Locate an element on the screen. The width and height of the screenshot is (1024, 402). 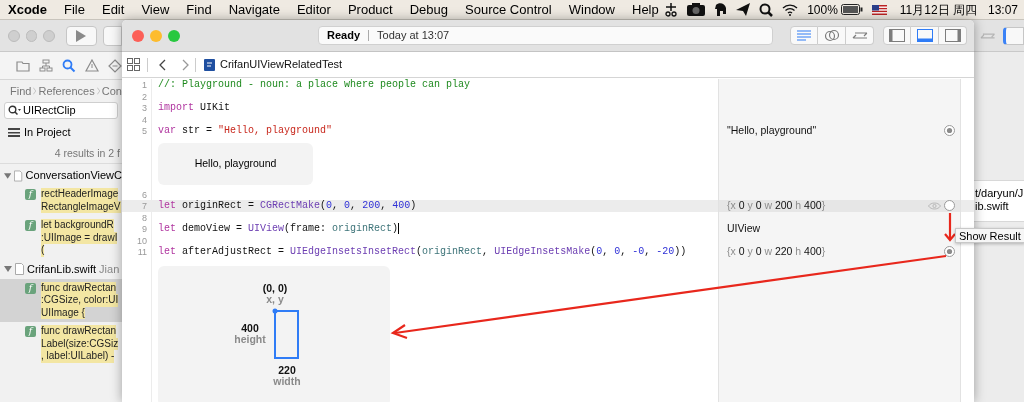
search-result: f rectHeaderImage RectangleImageV is located at coordinates (61, 200).